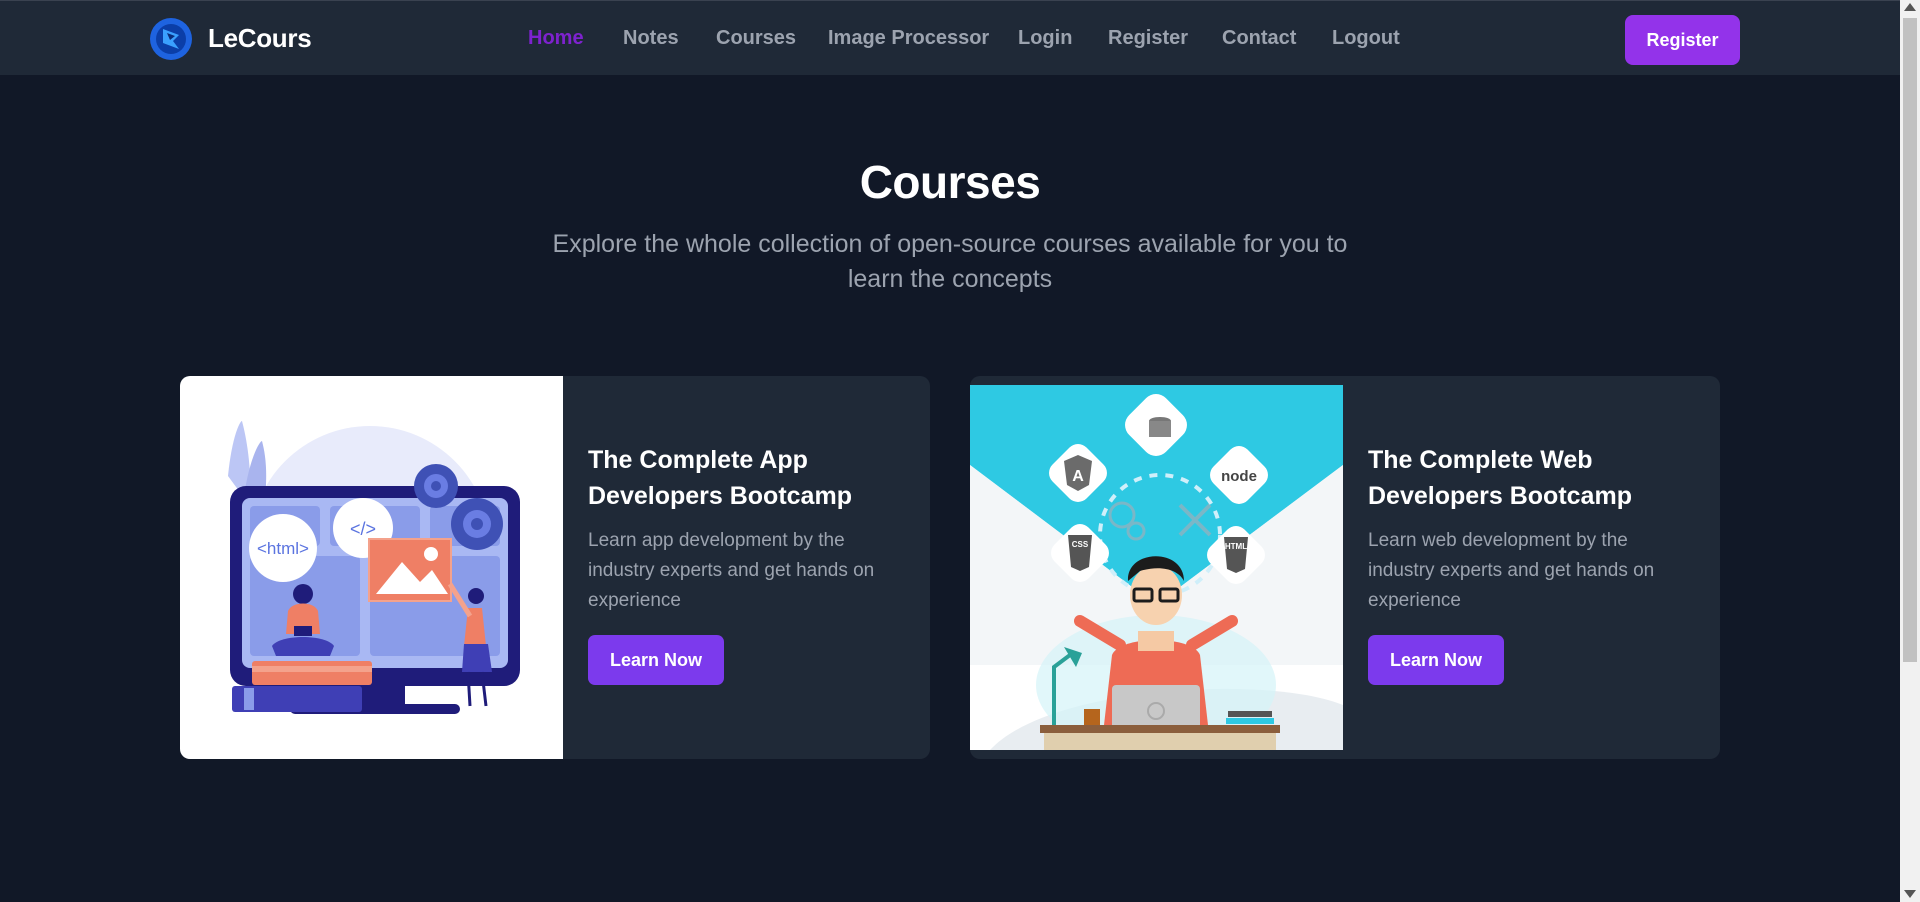  Describe the element at coordinates (171, 39) in the screenshot. I see `logo-icon` at that location.